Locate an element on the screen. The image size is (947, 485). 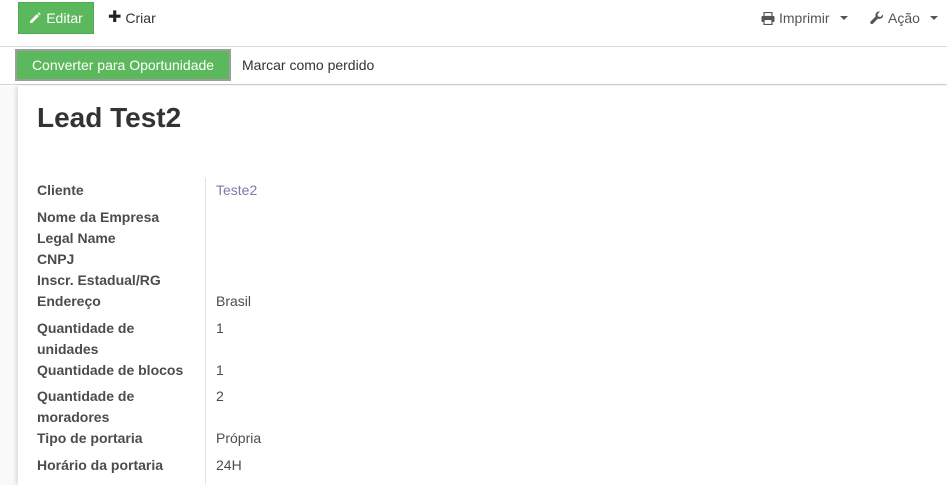
field-value: Brasil is located at coordinates (234, 301).